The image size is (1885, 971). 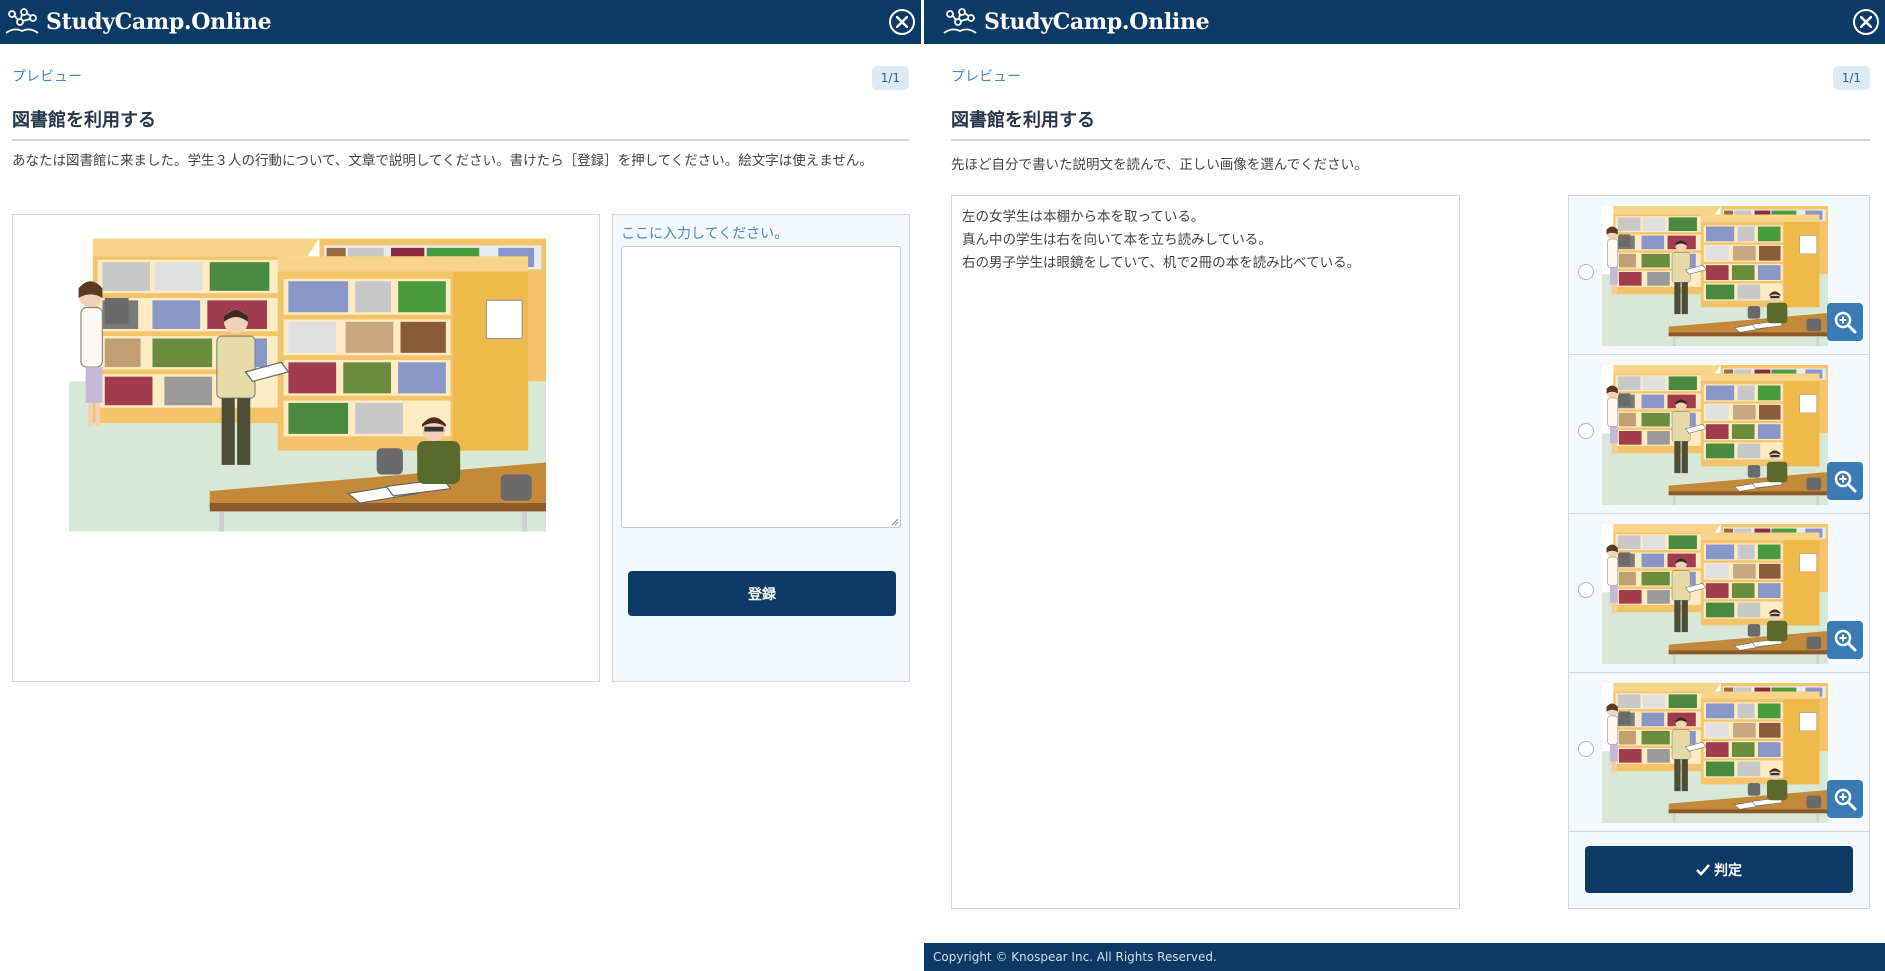 I want to click on description-line: 真ん中の学生は右を向いて本を立ち読みしている。, so click(x=1117, y=240).